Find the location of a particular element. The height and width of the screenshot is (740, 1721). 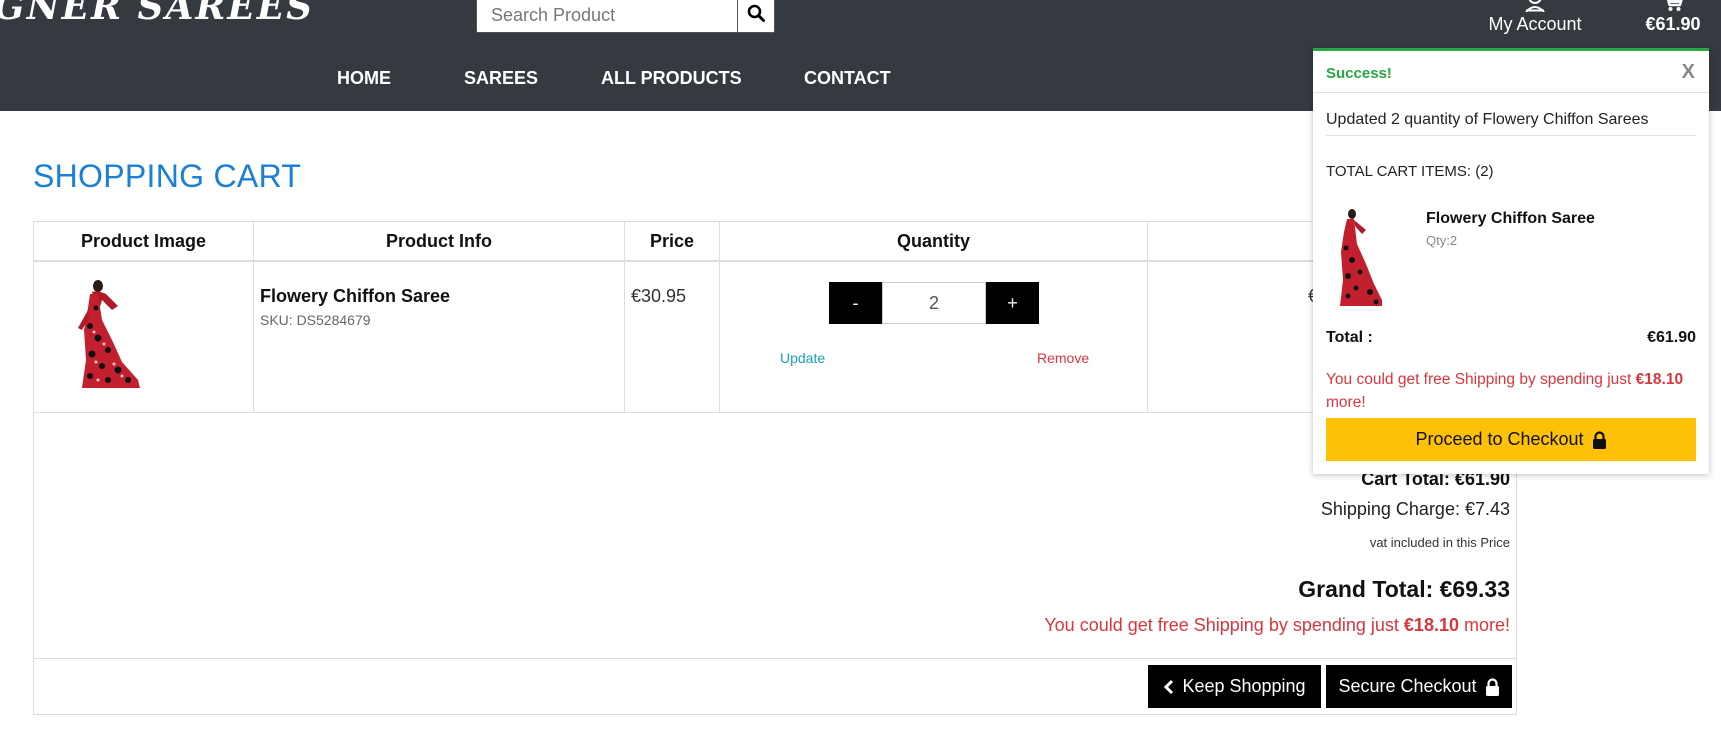

cart-icon is located at coordinates (1673, 6).